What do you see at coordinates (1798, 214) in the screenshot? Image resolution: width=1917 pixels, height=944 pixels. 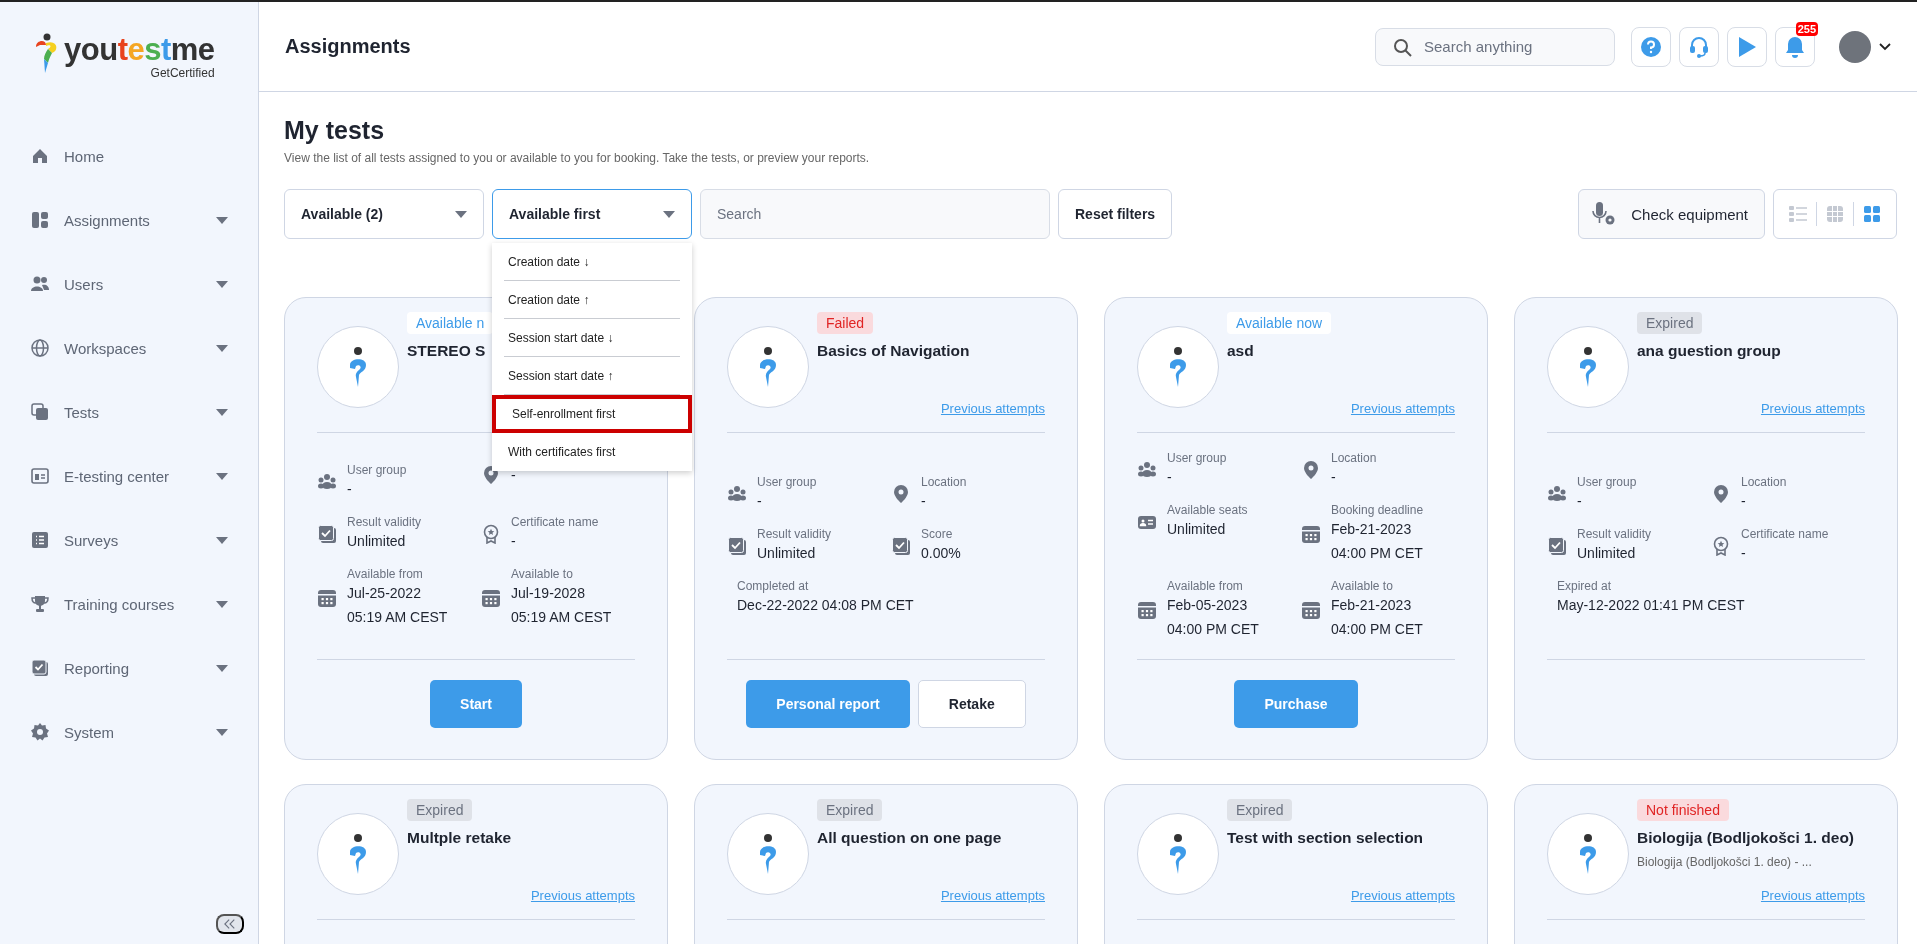 I see `list-icon` at bounding box center [1798, 214].